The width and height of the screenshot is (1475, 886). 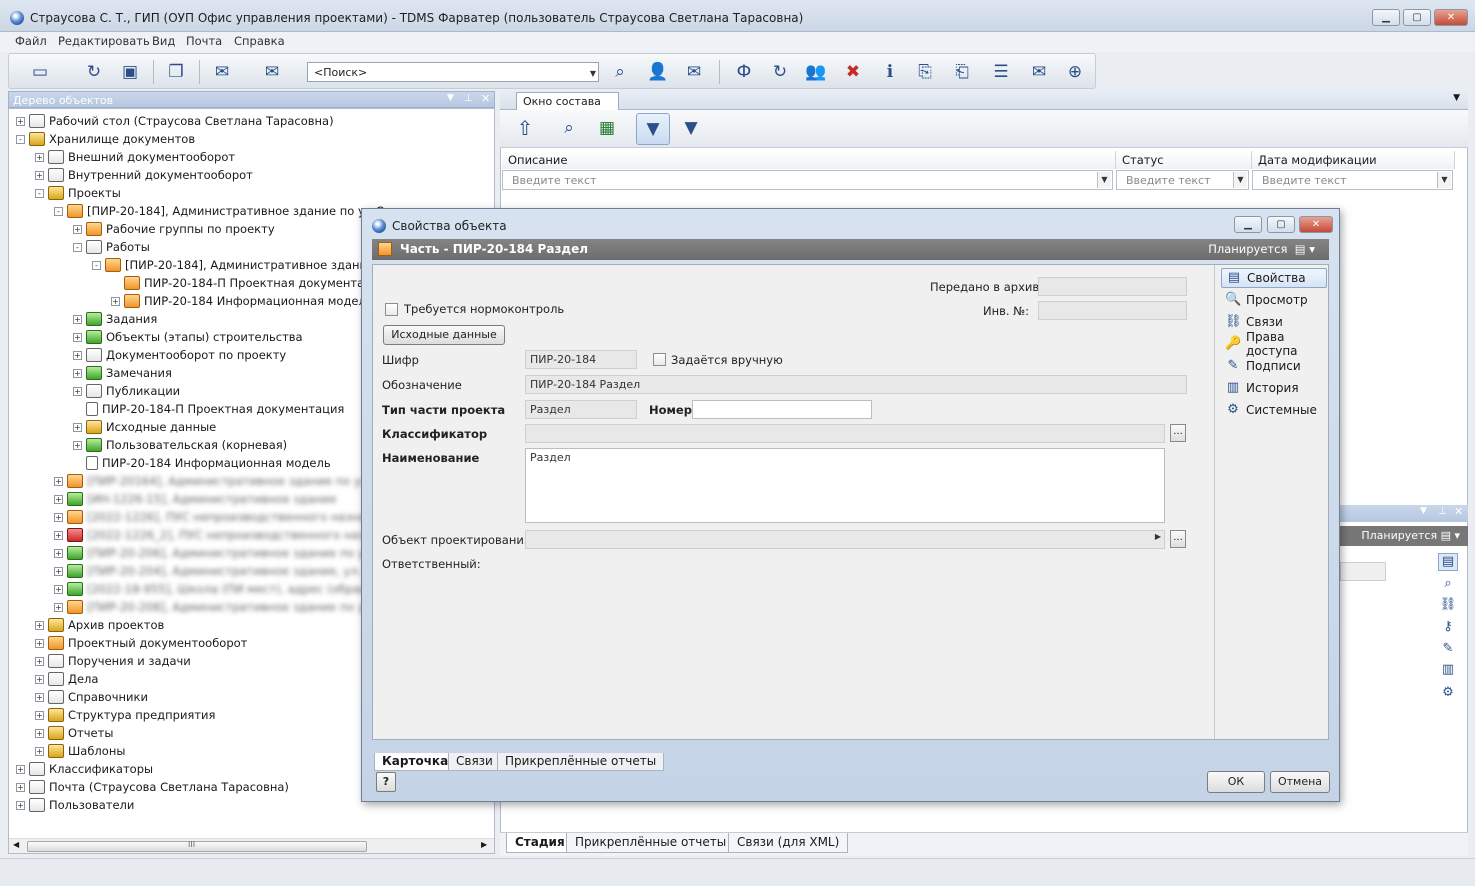 What do you see at coordinates (144, 175) in the screenshot?
I see `tree-node: + Внутренний документооборот` at bounding box center [144, 175].